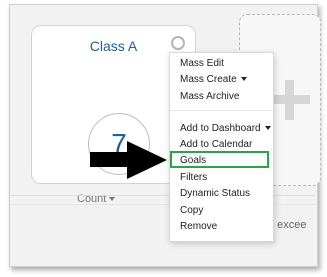 This screenshot has height=277, width=327. What do you see at coordinates (221, 161) in the screenshot?
I see `menu-item-goals: Goals` at bounding box center [221, 161].